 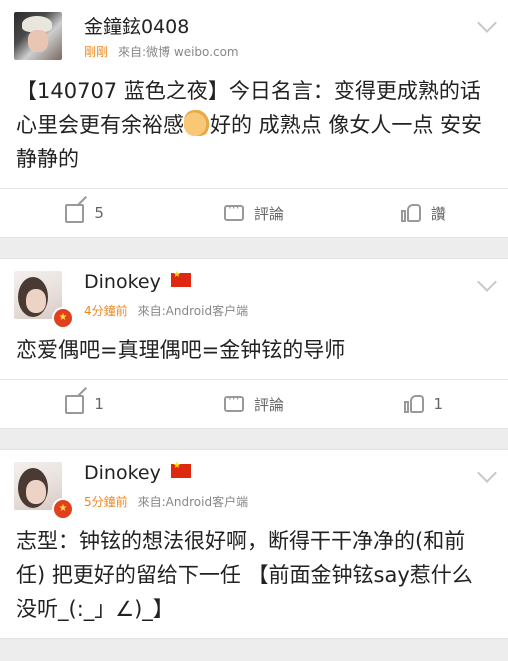 What do you see at coordinates (96, 52) in the screenshot?
I see `post-time: 剛剛` at bounding box center [96, 52].